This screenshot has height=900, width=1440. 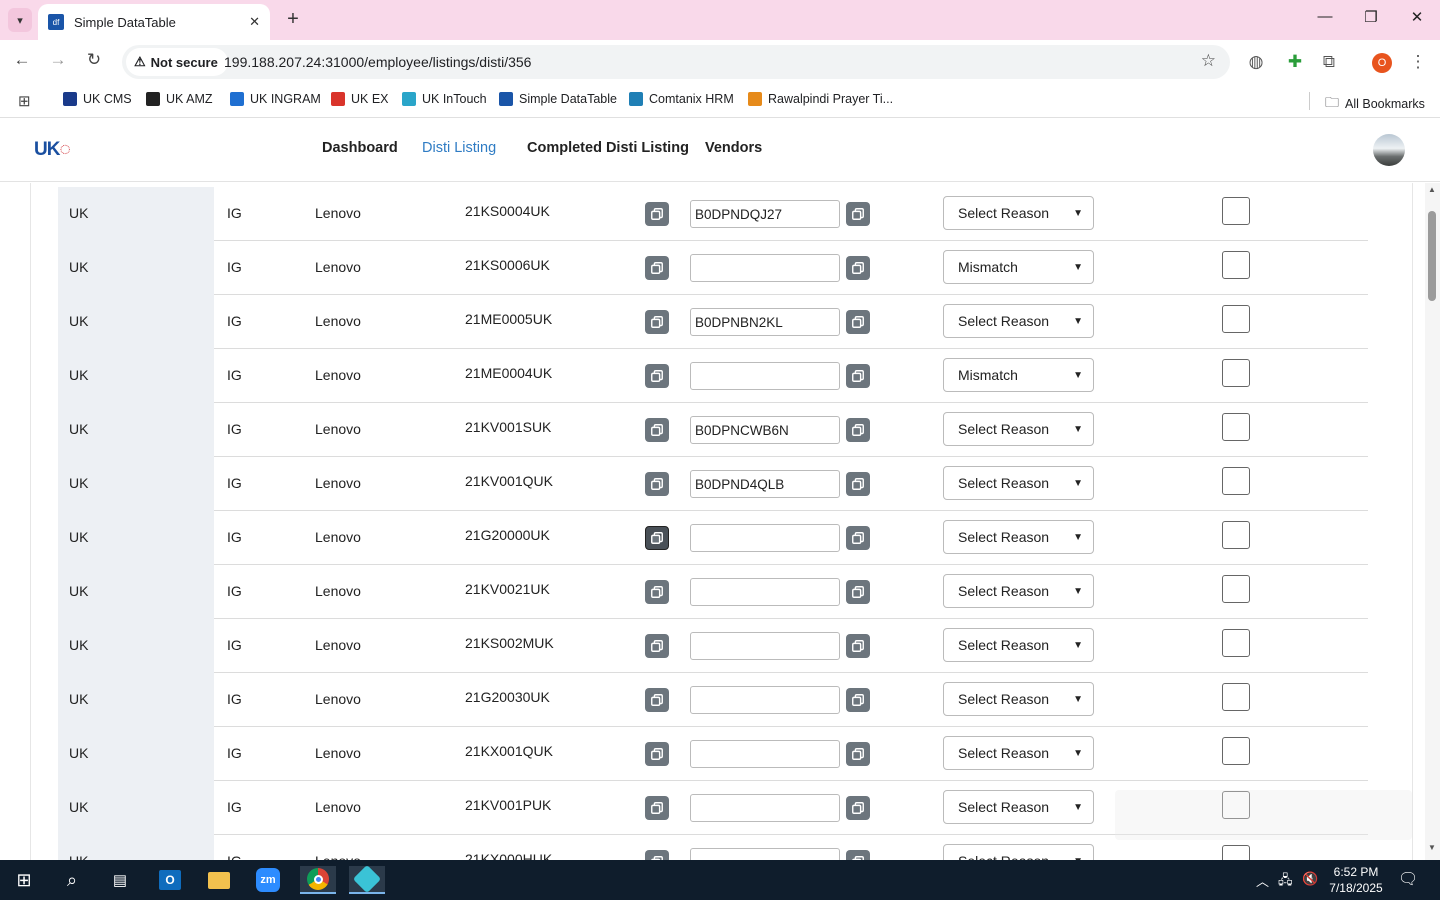 I want to click on forward-icon: →, so click(x=58, y=60).